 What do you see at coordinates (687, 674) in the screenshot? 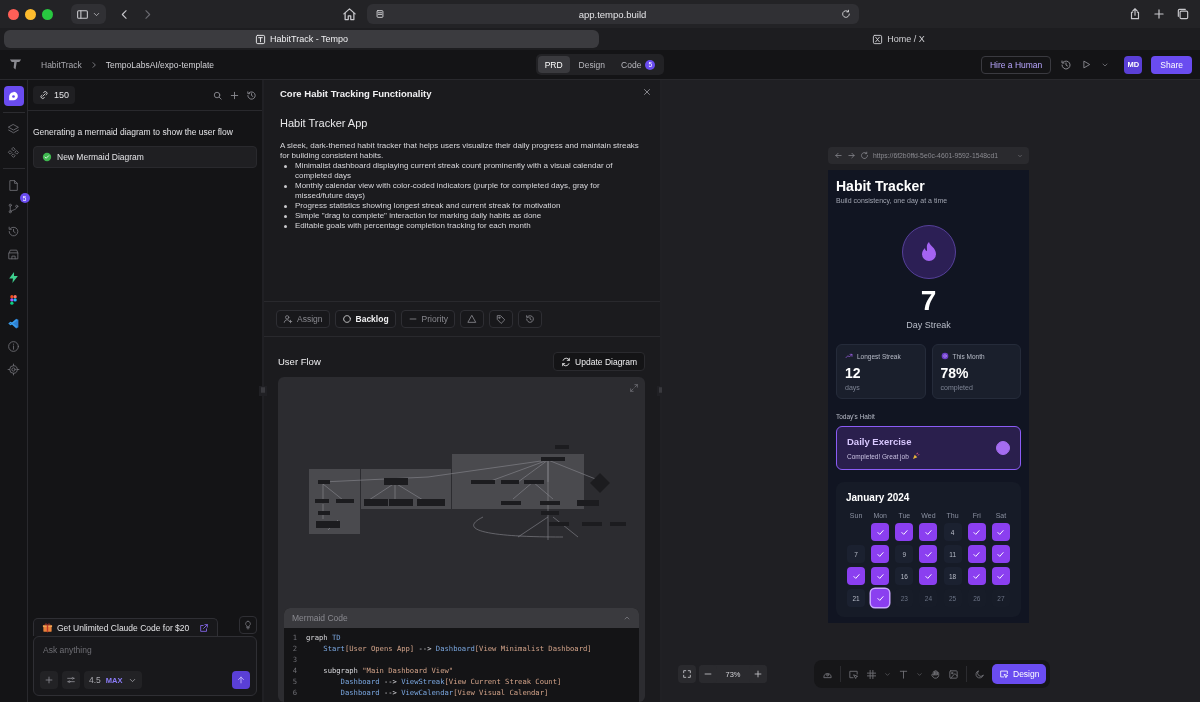
I see `fit-button` at bounding box center [687, 674].